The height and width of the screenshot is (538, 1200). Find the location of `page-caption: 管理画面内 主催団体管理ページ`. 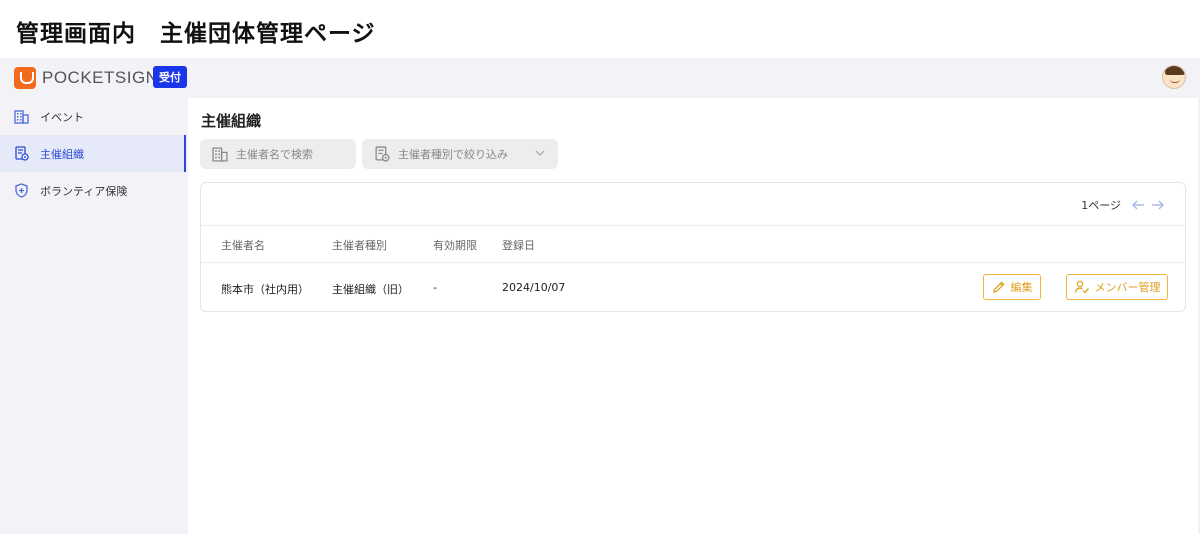

page-caption: 管理画面内 主催団体管理ページ is located at coordinates (196, 34).